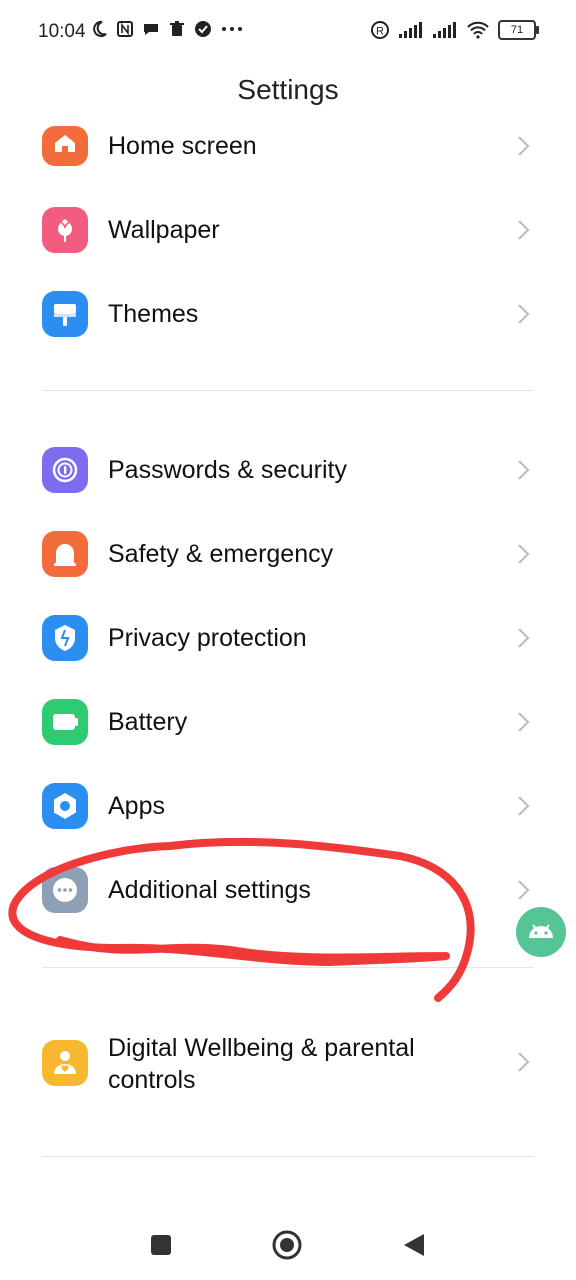 This screenshot has width=576, height=1280. I want to click on battery-icon, so click(65, 722).